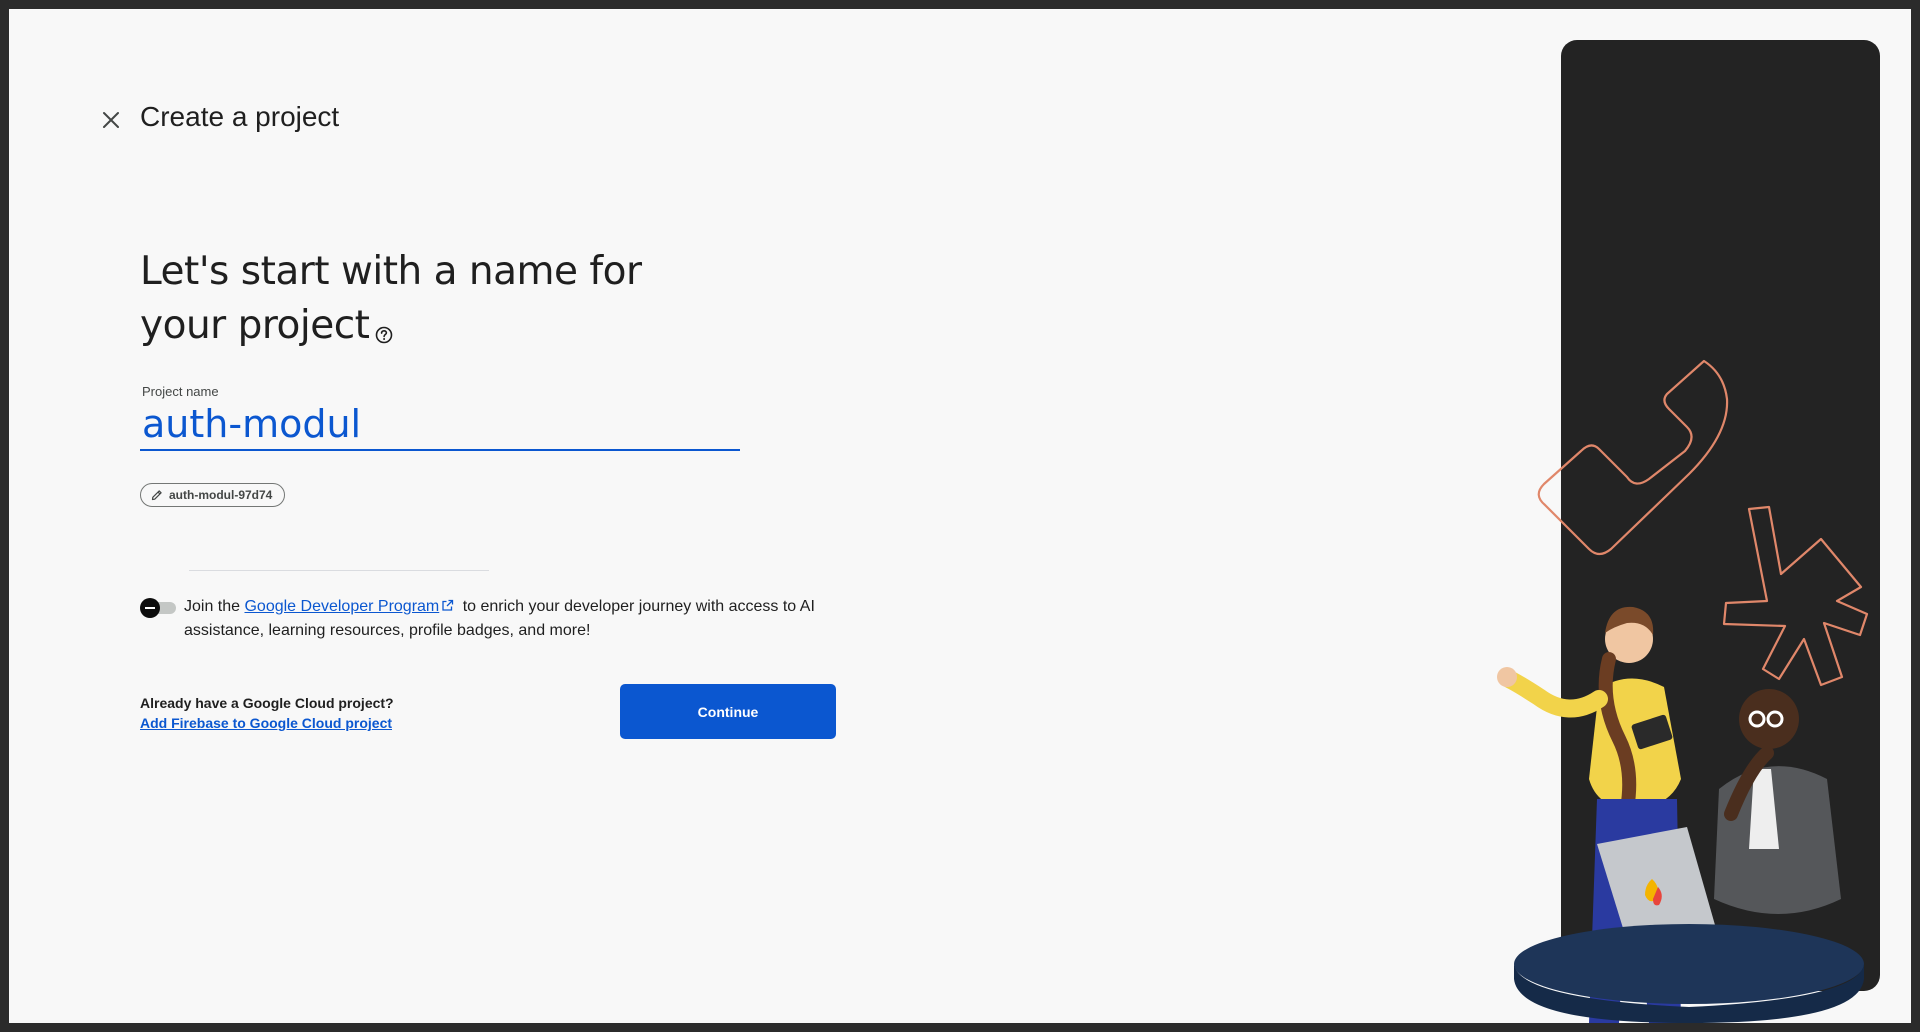  I want to click on add-firebase-to-cloud-link: Add Firebase to Google Cloud project, so click(266, 723).